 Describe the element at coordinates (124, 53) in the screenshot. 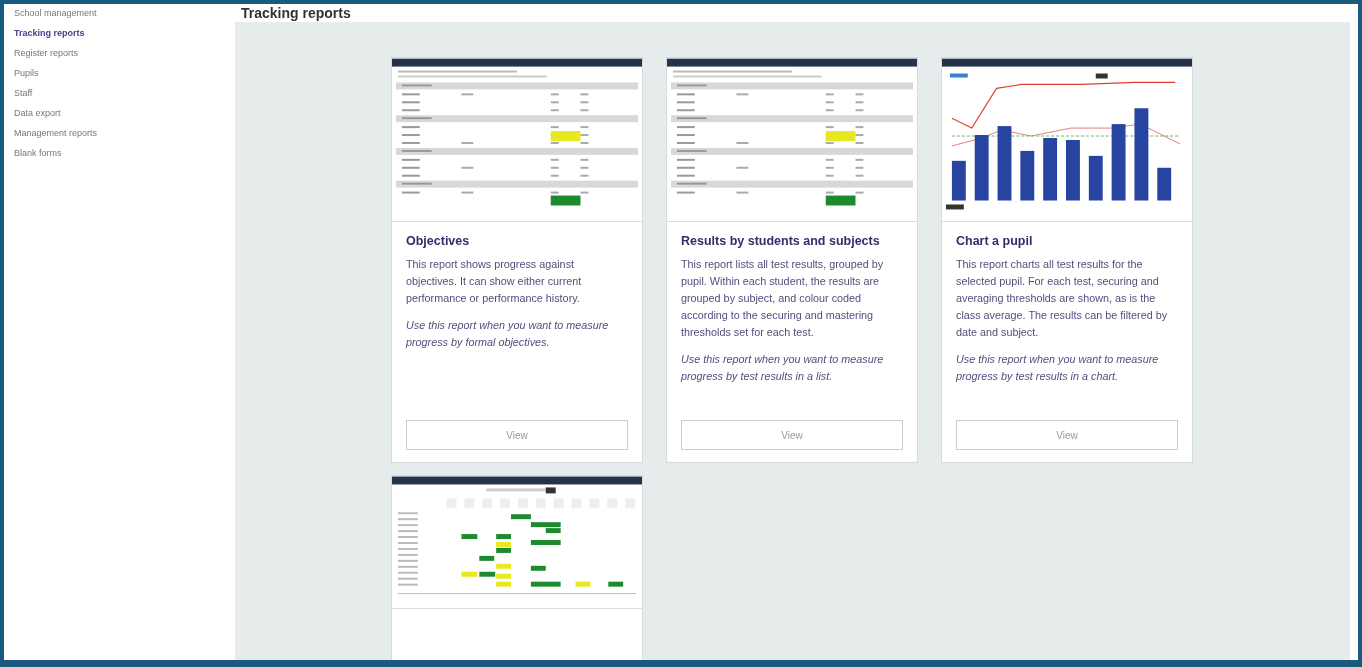

I see `sidebar-item: Register reports` at that location.